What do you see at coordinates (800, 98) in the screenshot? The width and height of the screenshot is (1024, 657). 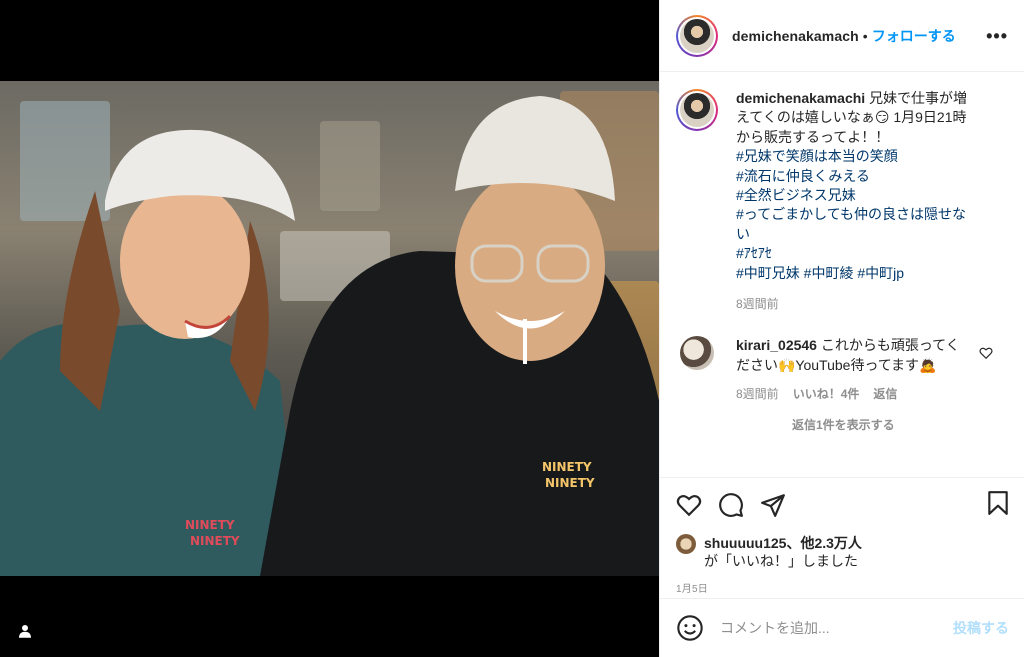 I see `caption-username: demichenakamachi` at bounding box center [800, 98].